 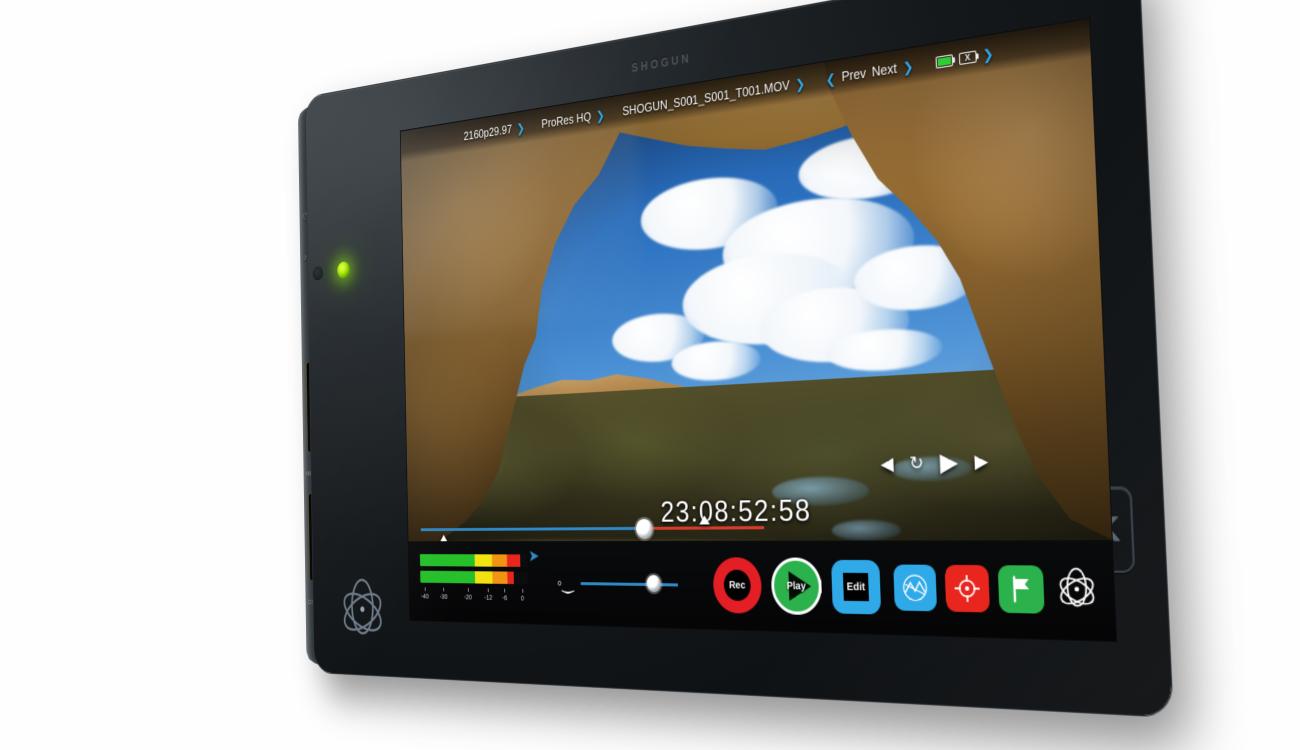 What do you see at coordinates (488, 597) in the screenshot?
I see `audio-scale-label: -12` at bounding box center [488, 597].